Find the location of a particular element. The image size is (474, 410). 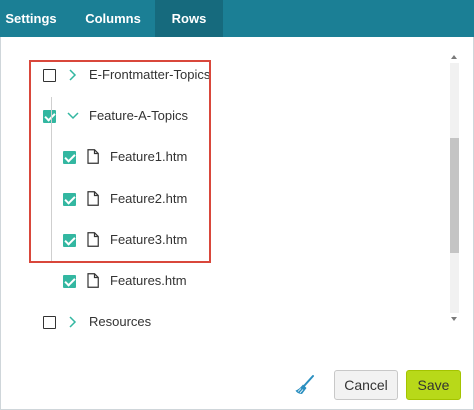

scrollbar is located at coordinates (454, 189).